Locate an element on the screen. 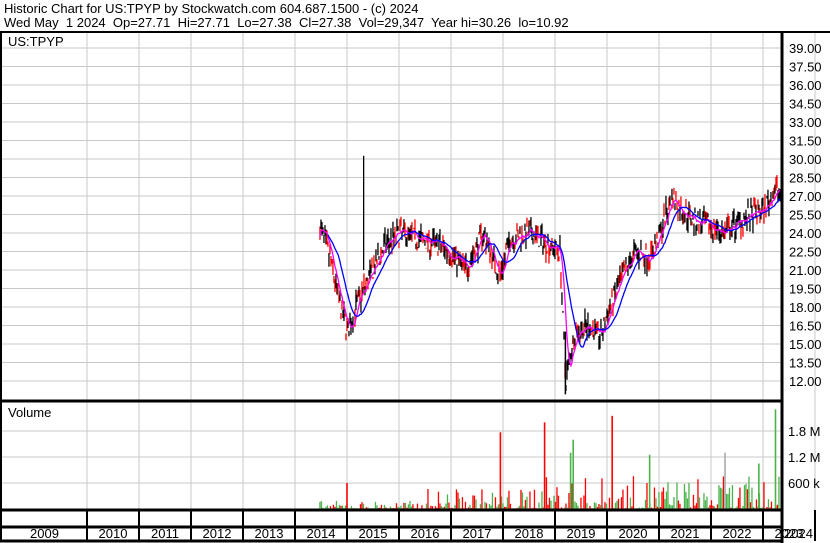  x-tick-label: 2024 is located at coordinates (798, 533).